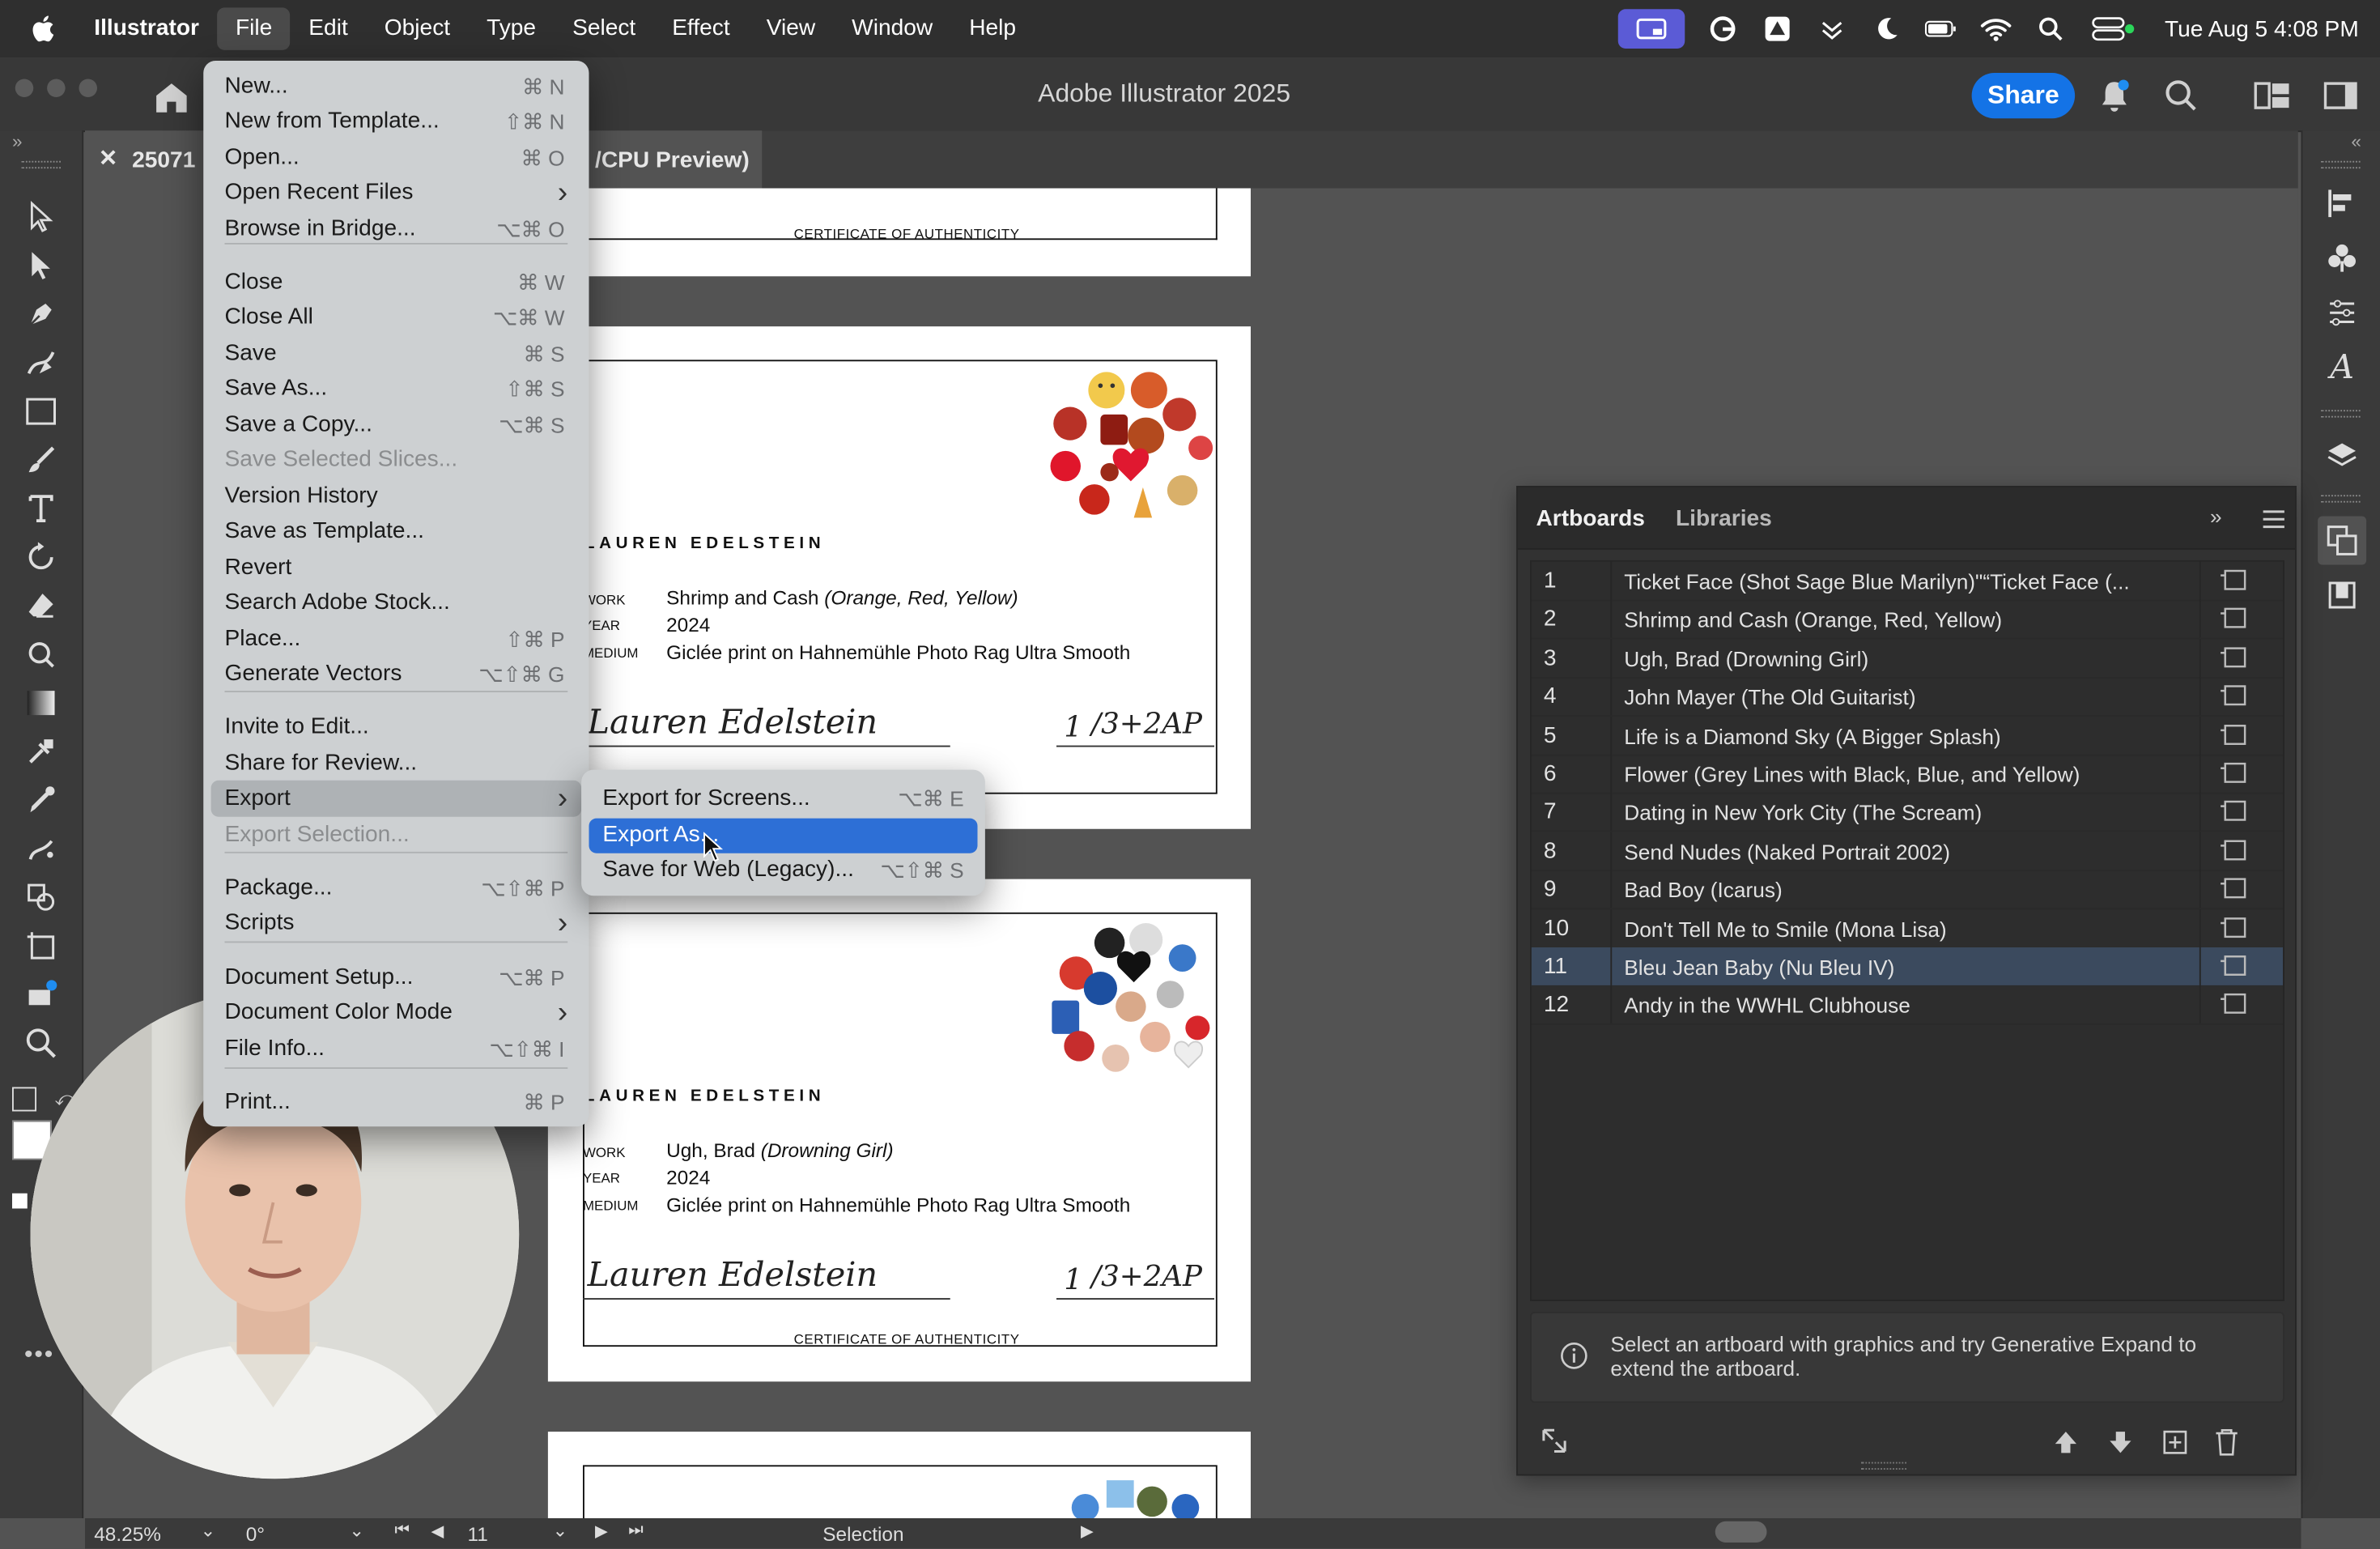 The width and height of the screenshot is (2380, 1549). I want to click on artboard-row: 4John Mayer (The Old Guitarist), so click(1908, 698).